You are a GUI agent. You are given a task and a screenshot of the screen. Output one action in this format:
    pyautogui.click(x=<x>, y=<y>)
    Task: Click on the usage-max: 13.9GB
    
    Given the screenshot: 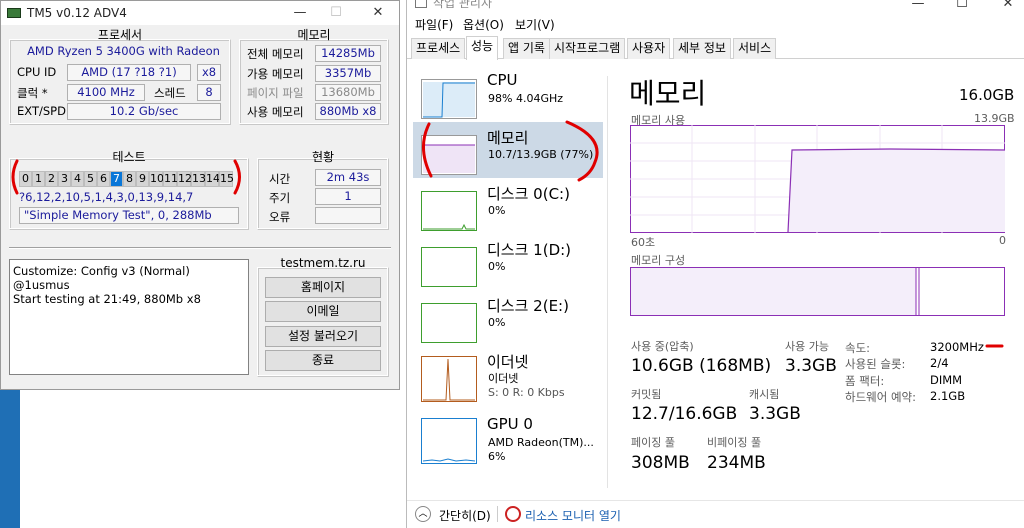 What is the action you would take?
    pyautogui.click(x=994, y=118)
    